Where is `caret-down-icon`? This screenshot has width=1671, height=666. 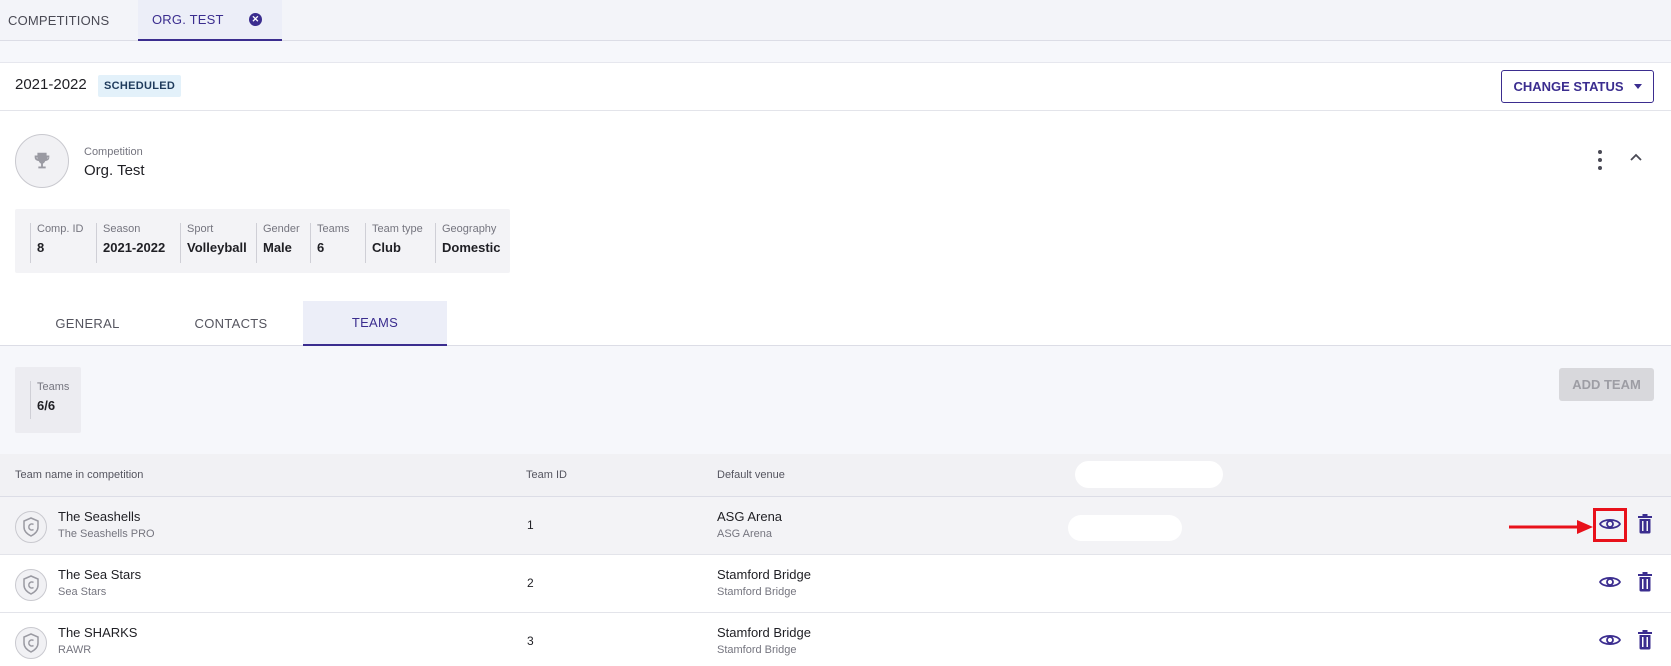
caret-down-icon is located at coordinates (1637, 86).